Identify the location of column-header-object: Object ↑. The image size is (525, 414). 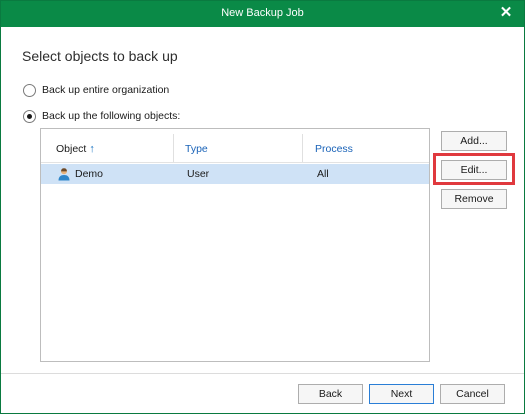
(75, 149).